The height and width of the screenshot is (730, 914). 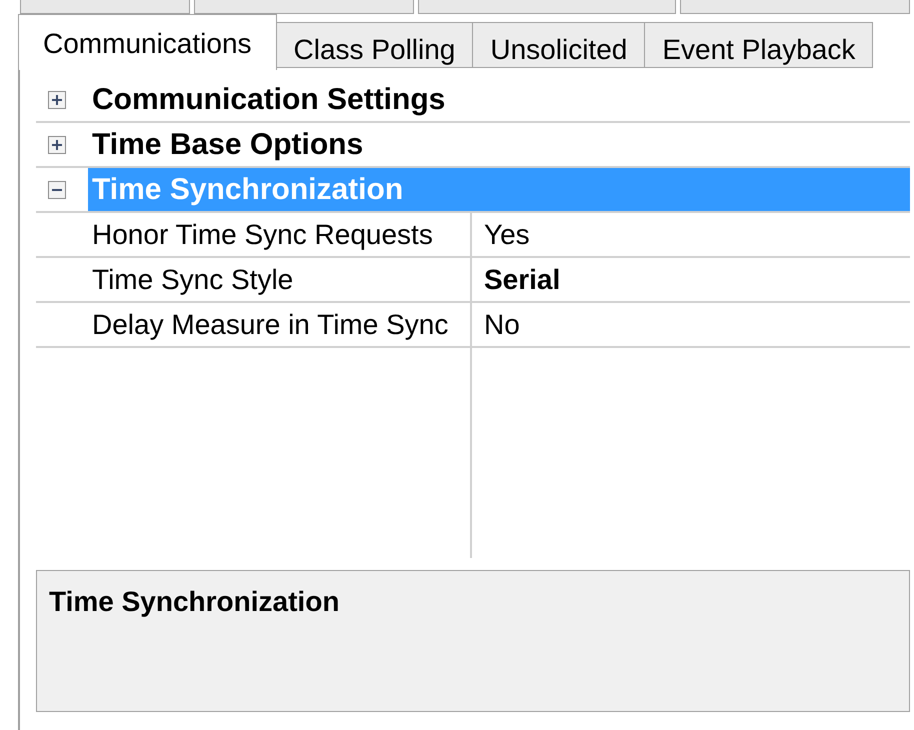 What do you see at coordinates (194, 601) in the screenshot?
I see `description-title: Time Synchronization` at bounding box center [194, 601].